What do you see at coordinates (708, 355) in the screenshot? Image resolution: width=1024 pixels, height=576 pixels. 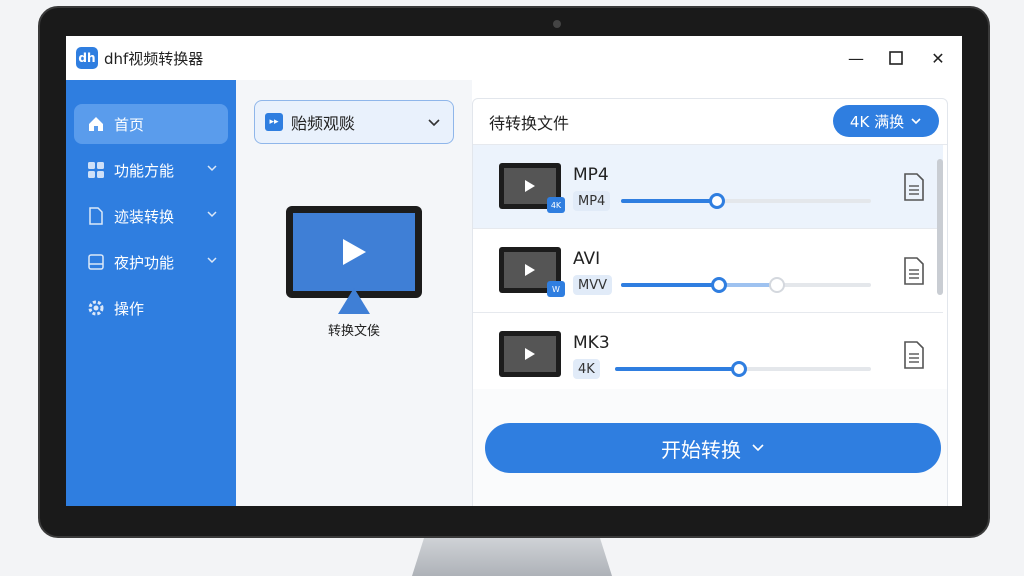 I see `file-row: MK3 4K` at bounding box center [708, 355].